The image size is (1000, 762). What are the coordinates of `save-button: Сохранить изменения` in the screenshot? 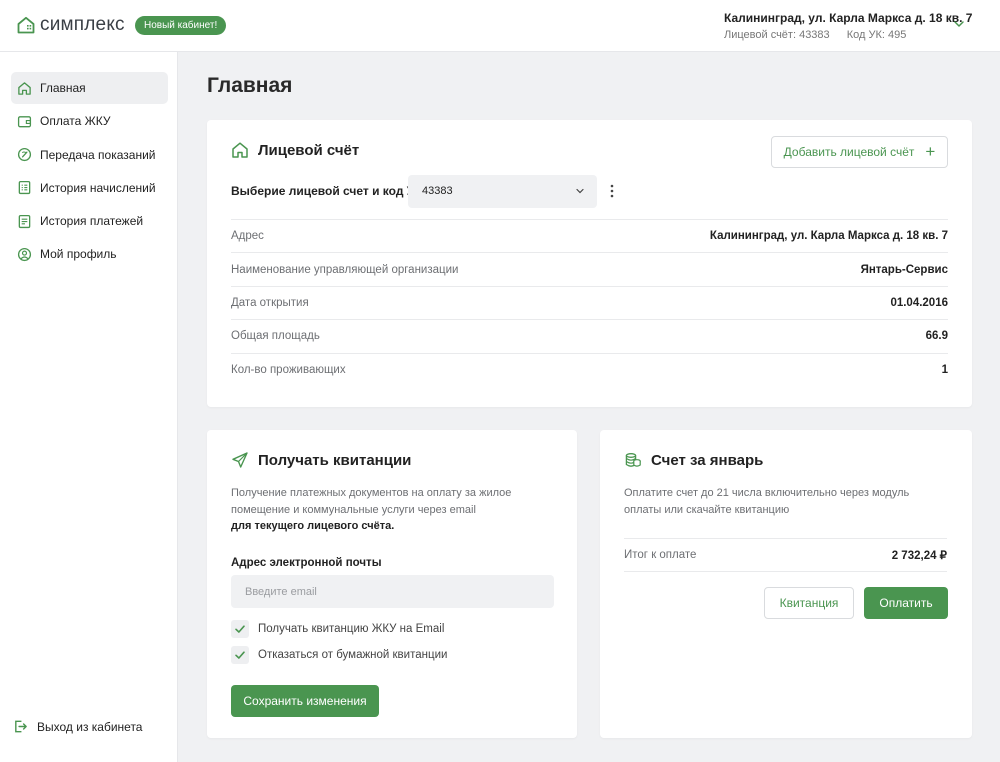 It's located at (305, 701).